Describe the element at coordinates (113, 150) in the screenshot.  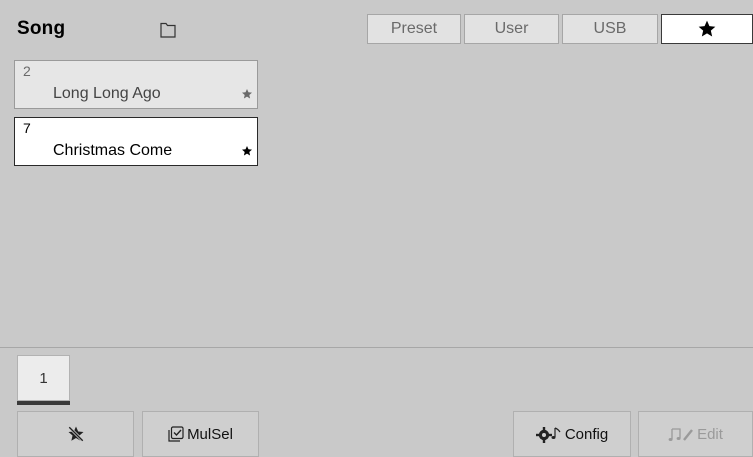
I see `song-name: Christmas Come` at that location.